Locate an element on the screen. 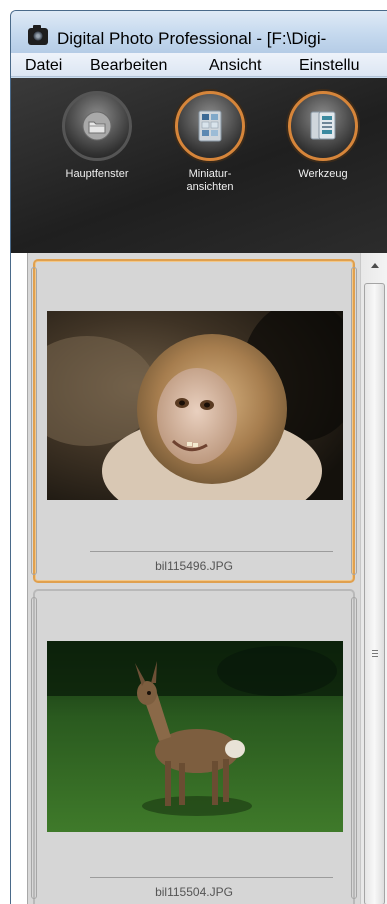 The image size is (387, 904). main-window-button-circle is located at coordinates (97, 126).